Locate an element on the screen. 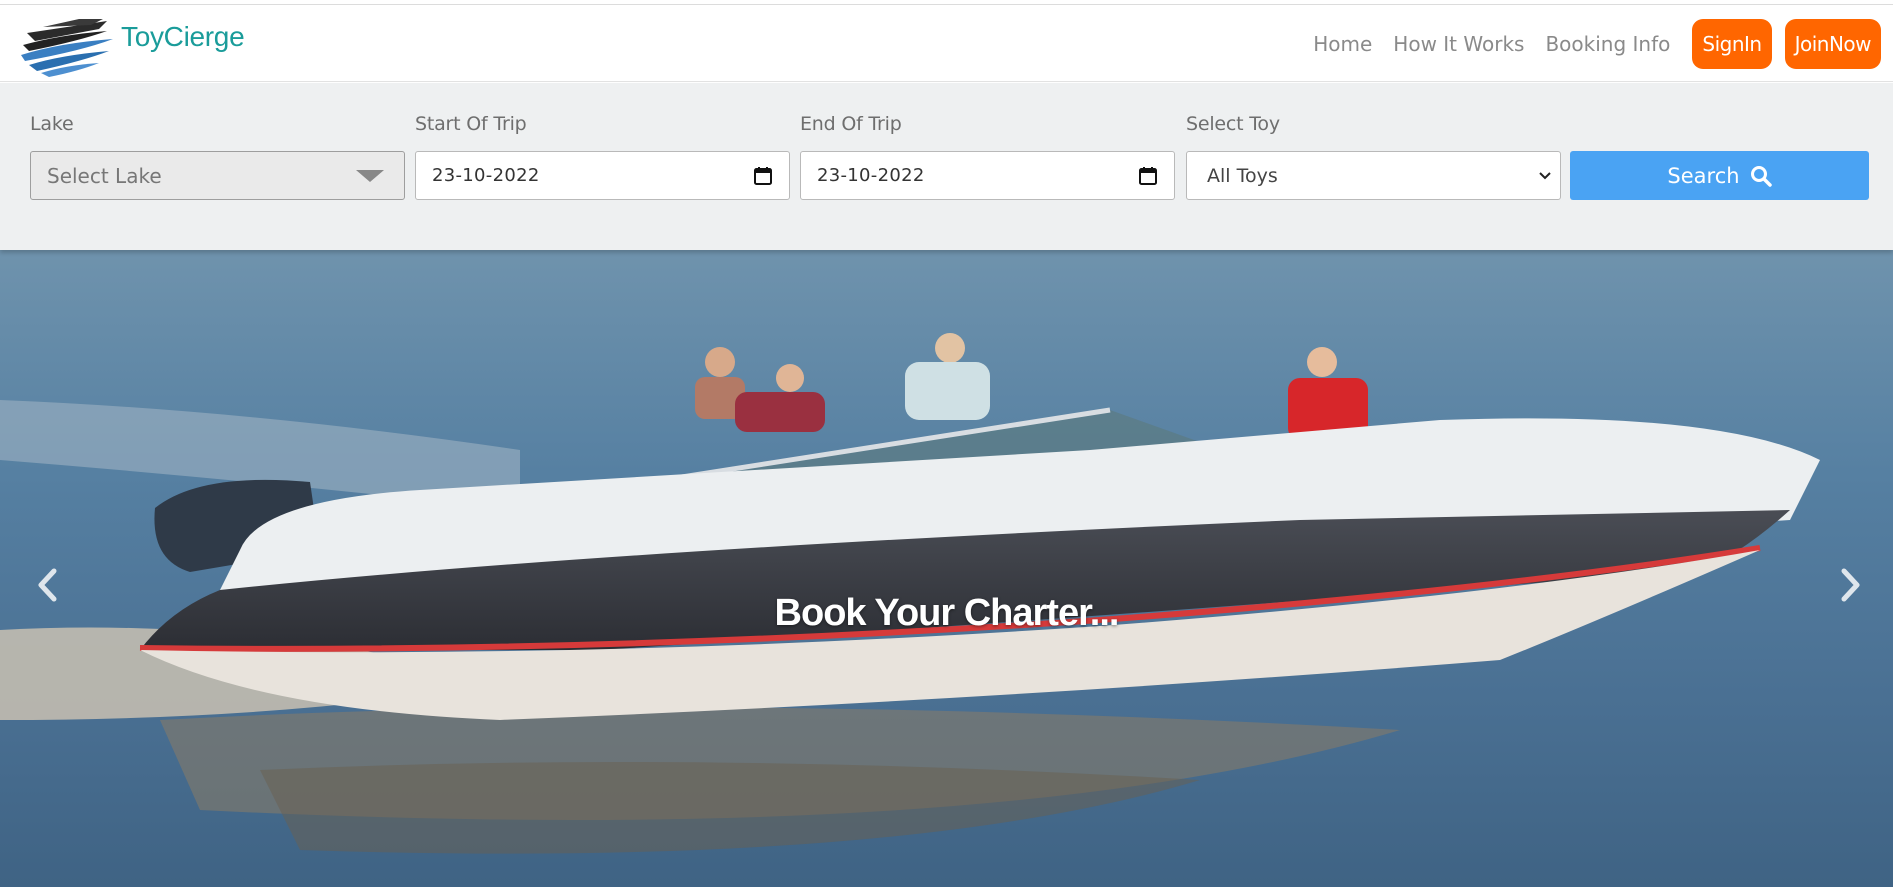  nav-link-how-it-works: How It Works is located at coordinates (1458, 44).